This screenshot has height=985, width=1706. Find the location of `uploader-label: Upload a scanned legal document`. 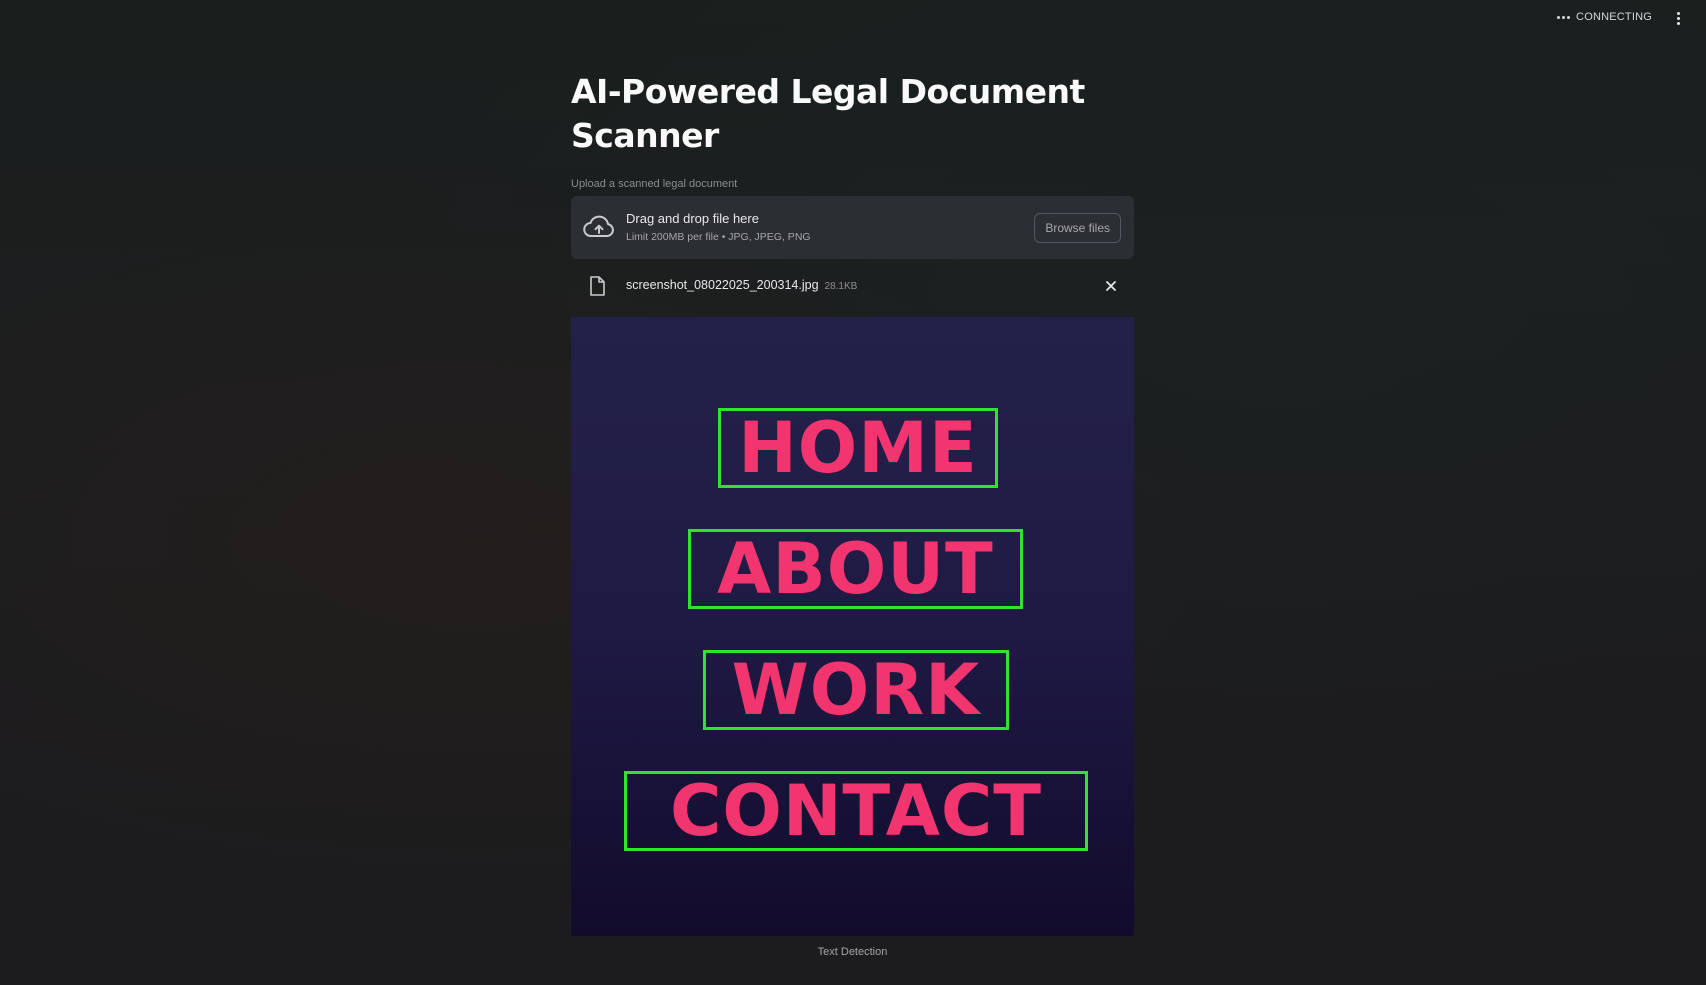

uploader-label: Upload a scanned legal document is located at coordinates (654, 184).